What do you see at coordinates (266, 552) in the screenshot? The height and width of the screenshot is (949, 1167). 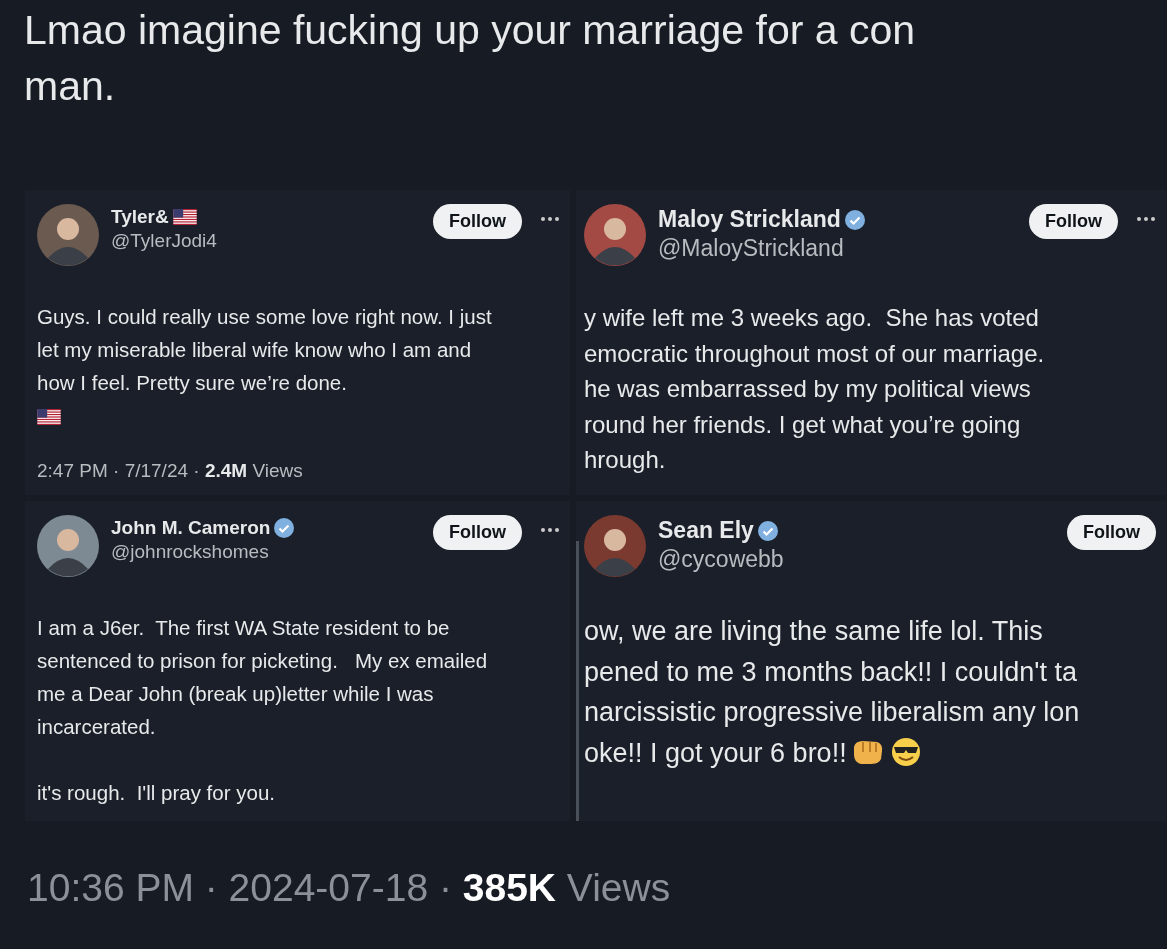 I see `user-handle: @johnrockshomes` at bounding box center [266, 552].